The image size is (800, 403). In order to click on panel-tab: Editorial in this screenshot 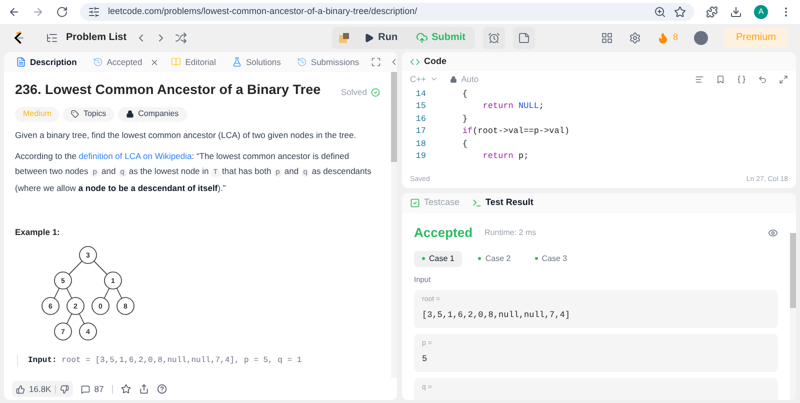, I will do `click(193, 62)`.